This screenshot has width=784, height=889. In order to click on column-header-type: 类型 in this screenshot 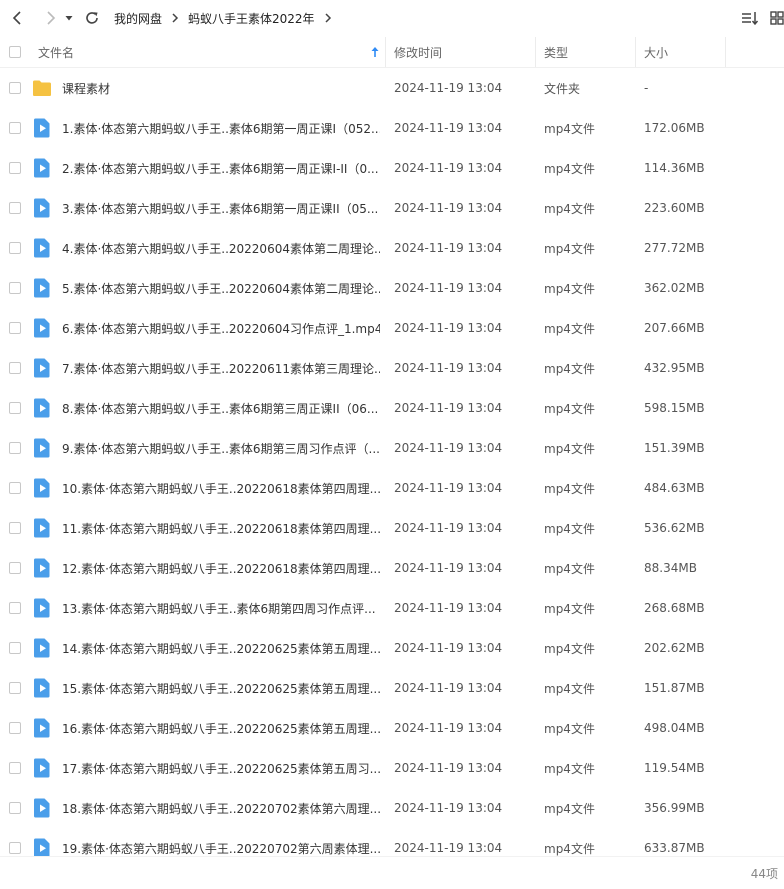, I will do `click(589, 52)`.